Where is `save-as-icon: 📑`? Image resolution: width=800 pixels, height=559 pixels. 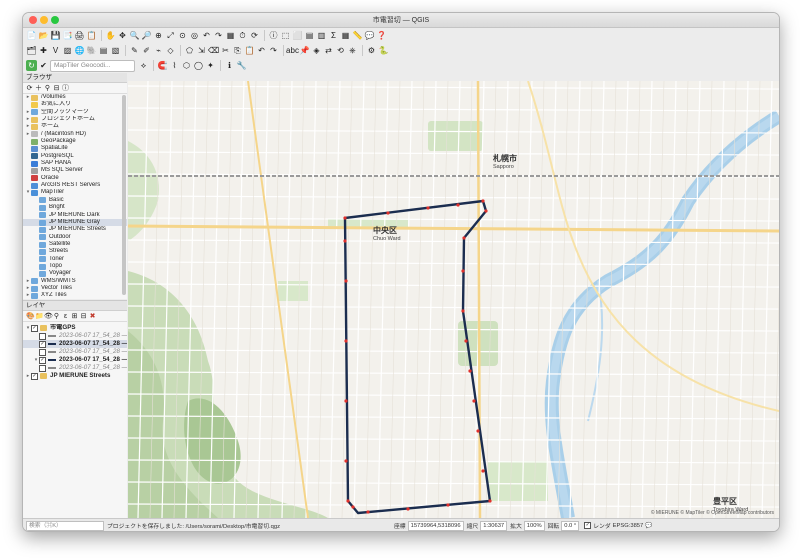 save-as-icon: 📑 is located at coordinates (67, 35).